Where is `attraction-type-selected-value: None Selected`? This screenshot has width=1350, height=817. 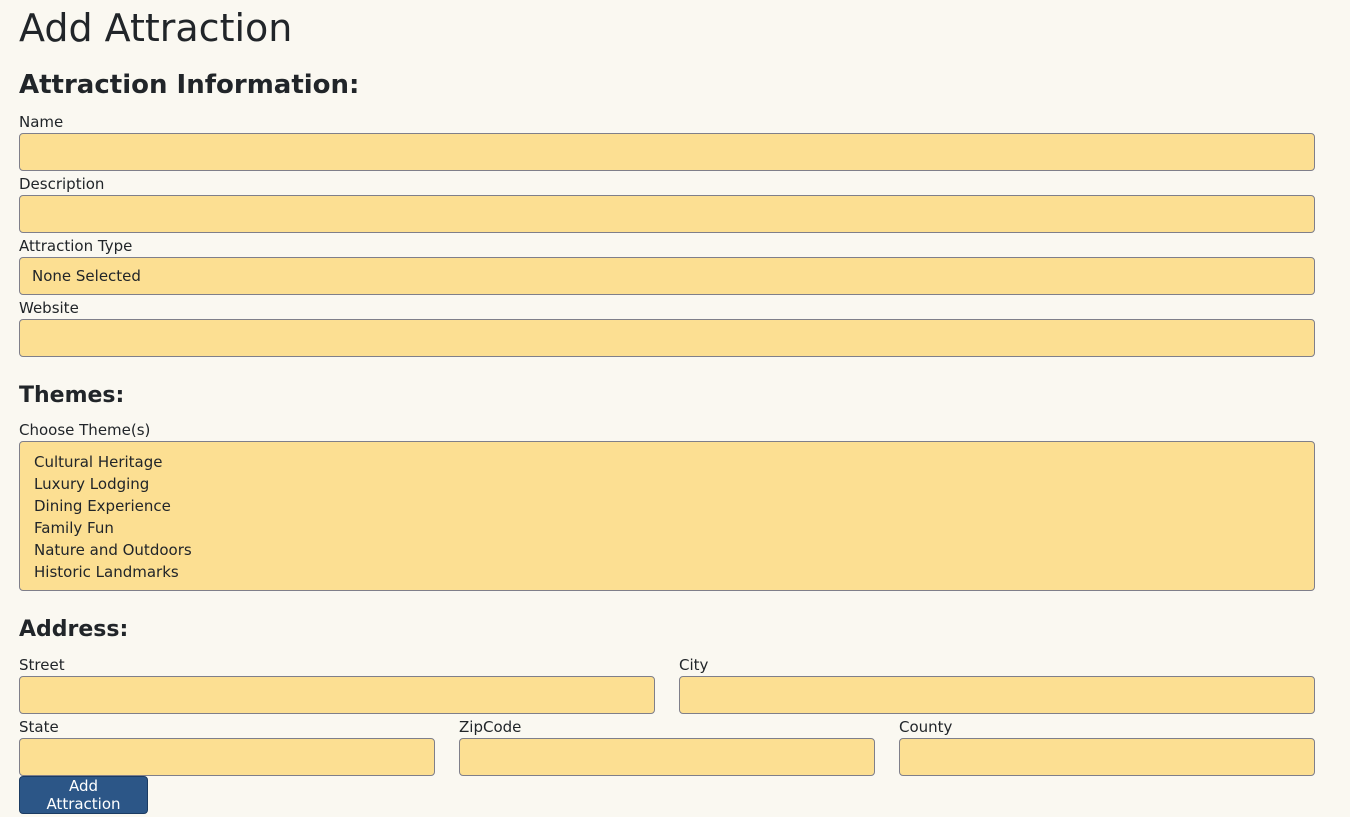
attraction-type-selected-value: None Selected is located at coordinates (86, 276).